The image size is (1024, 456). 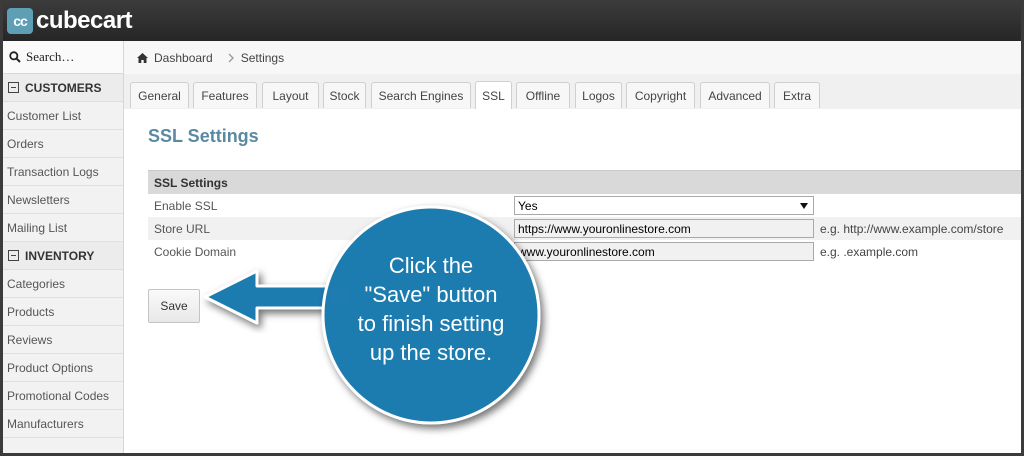 I want to click on sidebar-item-customer-list: Customer List, so click(x=63, y=116).